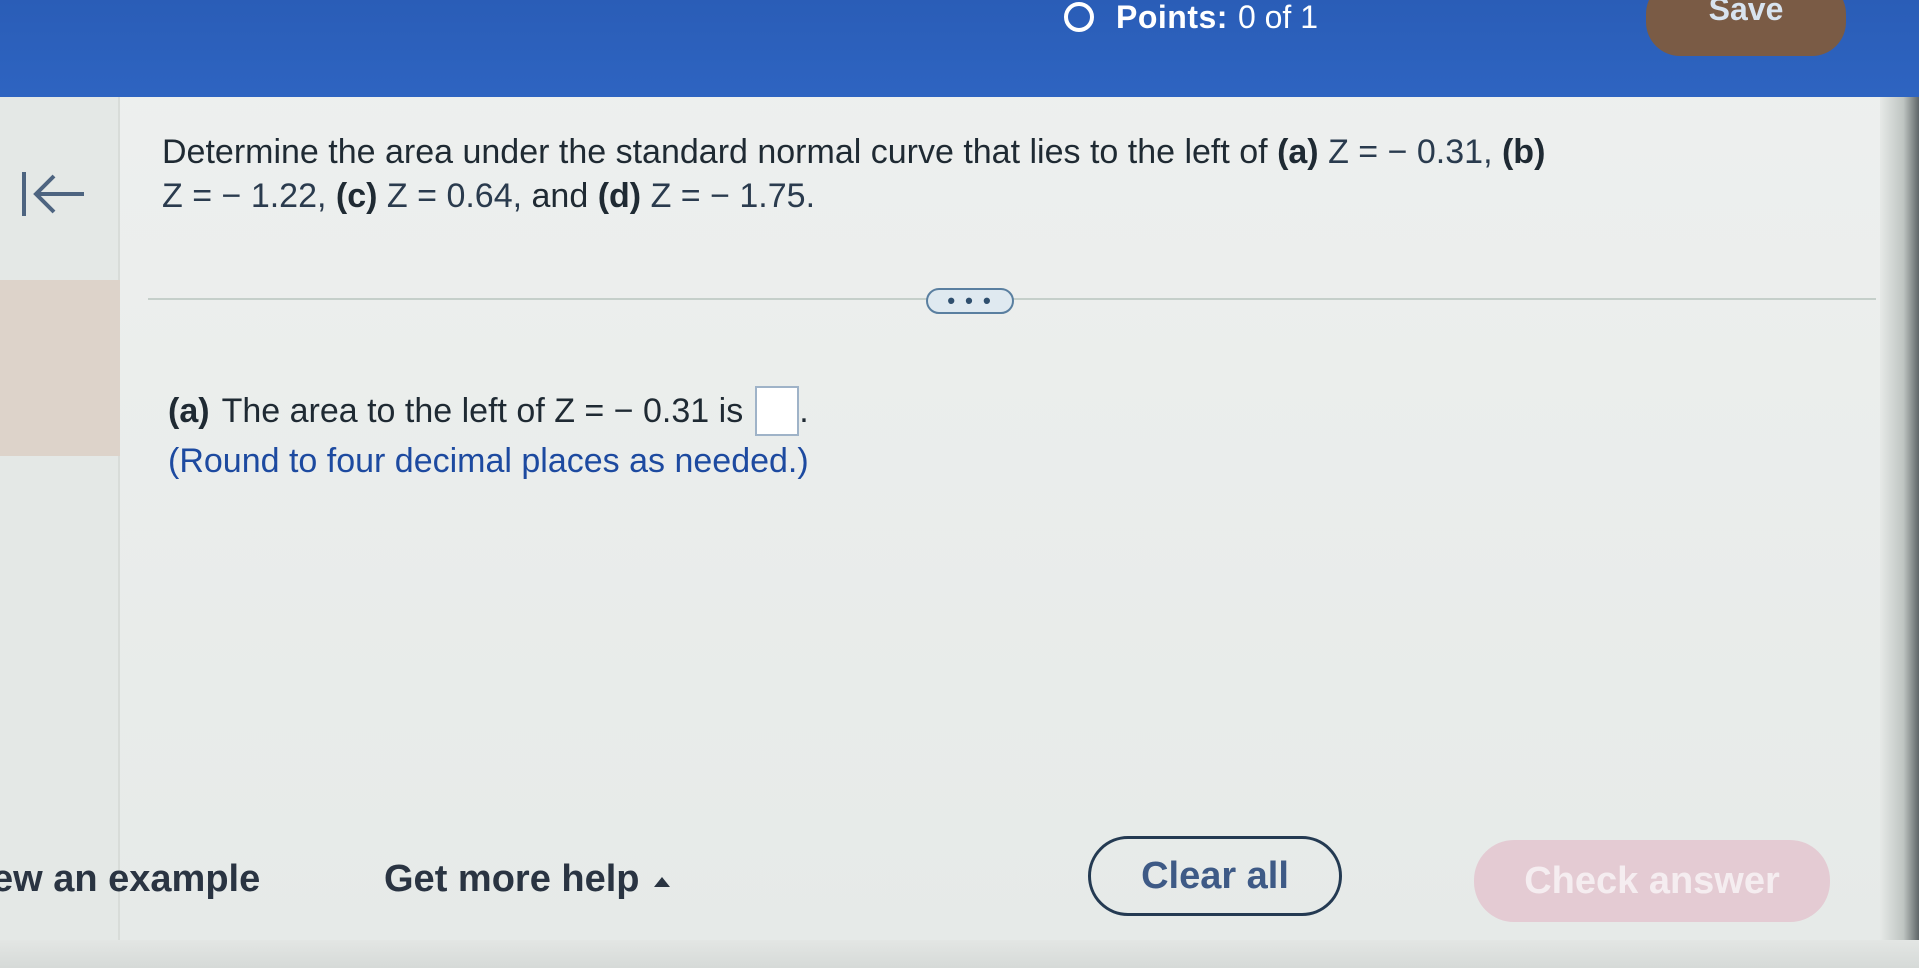 The width and height of the screenshot is (1919, 968). Describe the element at coordinates (804, 410) in the screenshot. I see `part-a-period: .` at that location.